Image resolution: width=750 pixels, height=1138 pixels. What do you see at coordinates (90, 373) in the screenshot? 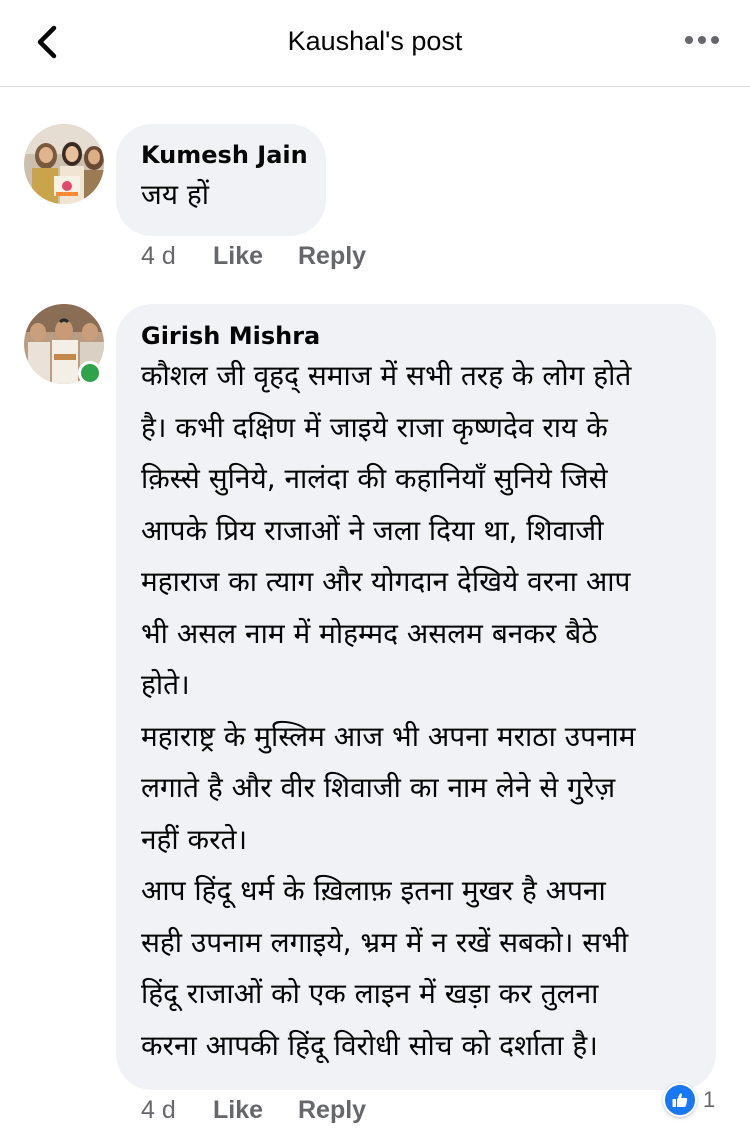
I see `online-status-indicator` at bounding box center [90, 373].